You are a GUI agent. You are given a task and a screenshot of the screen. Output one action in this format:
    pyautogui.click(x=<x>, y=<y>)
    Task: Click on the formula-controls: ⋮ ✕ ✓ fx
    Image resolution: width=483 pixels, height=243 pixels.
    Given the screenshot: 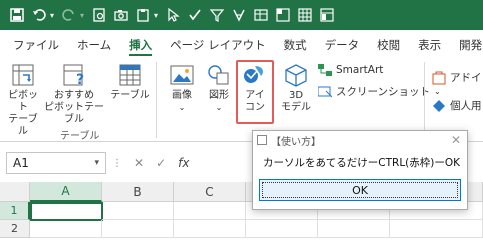 What is the action you would take?
    pyautogui.click(x=150, y=163)
    